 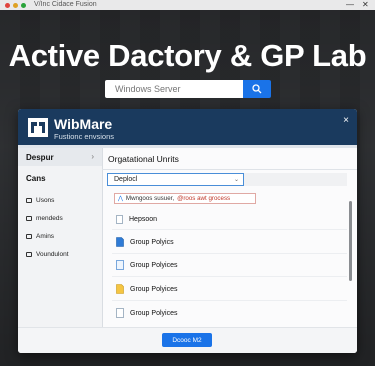 I want to click on suggestion-text: Mwngoos susuer,, so click(x=150, y=198).